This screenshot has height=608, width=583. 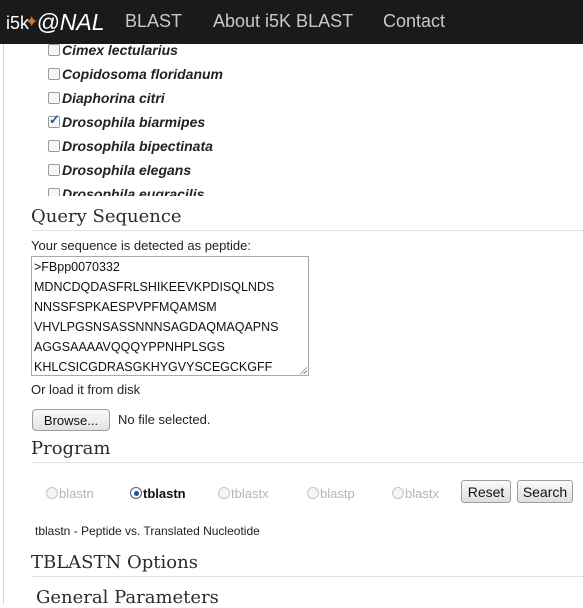 I want to click on program-option-tblastn: tblastn, so click(x=158, y=493).